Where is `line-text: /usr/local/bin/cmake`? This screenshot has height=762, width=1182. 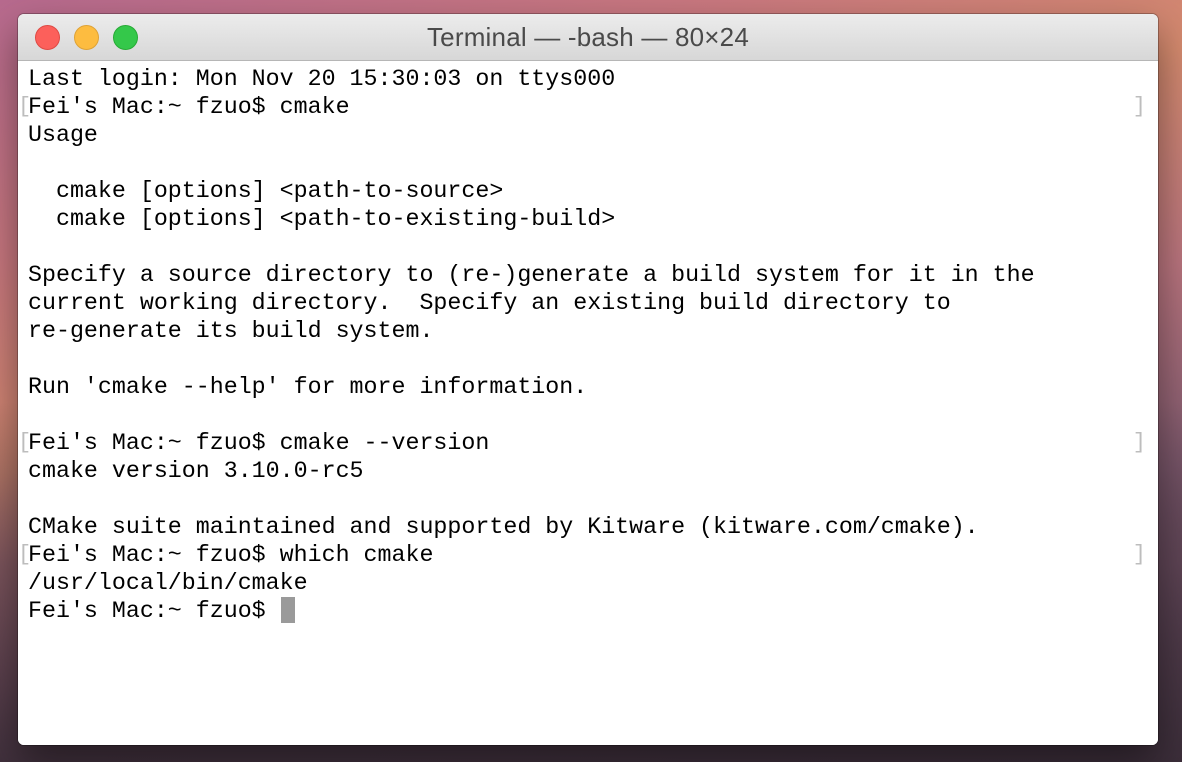 line-text: /usr/local/bin/cmake is located at coordinates (168, 583).